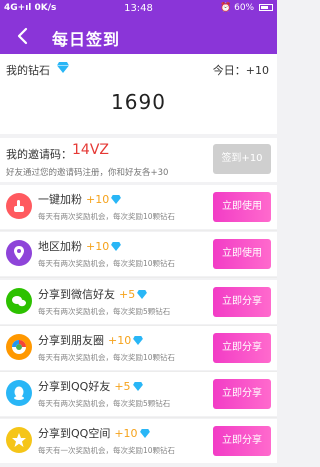 The height and width of the screenshot is (467, 320). Describe the element at coordinates (240, 70) in the screenshot. I see `today-earned: 今日：+10` at that location.